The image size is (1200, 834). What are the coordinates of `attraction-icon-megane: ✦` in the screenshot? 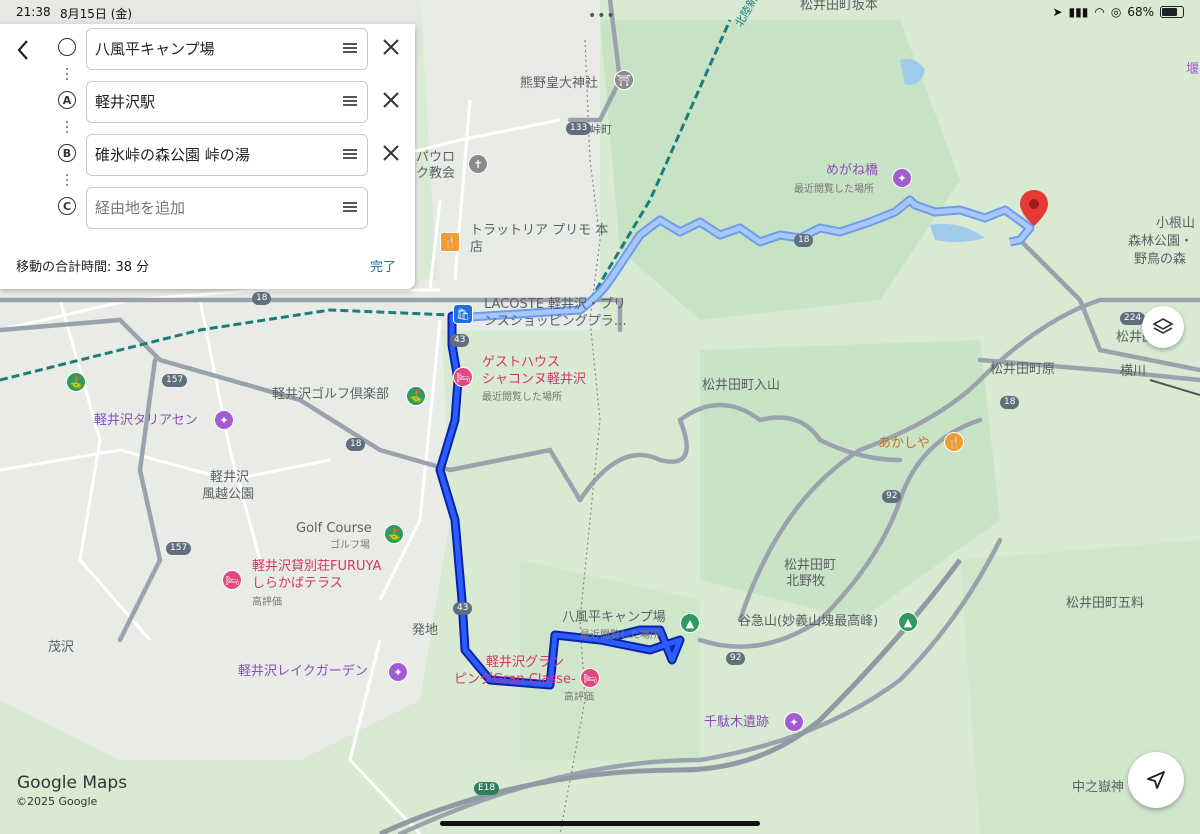 It's located at (902, 178).